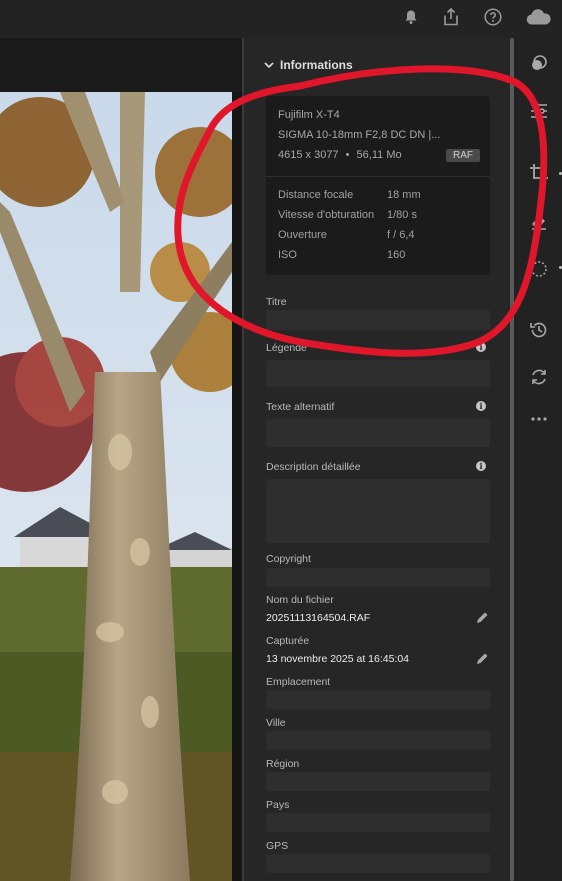 This screenshot has width=562, height=881. Describe the element at coordinates (404, 195) in the screenshot. I see `exif-value: 18 mm` at that location.